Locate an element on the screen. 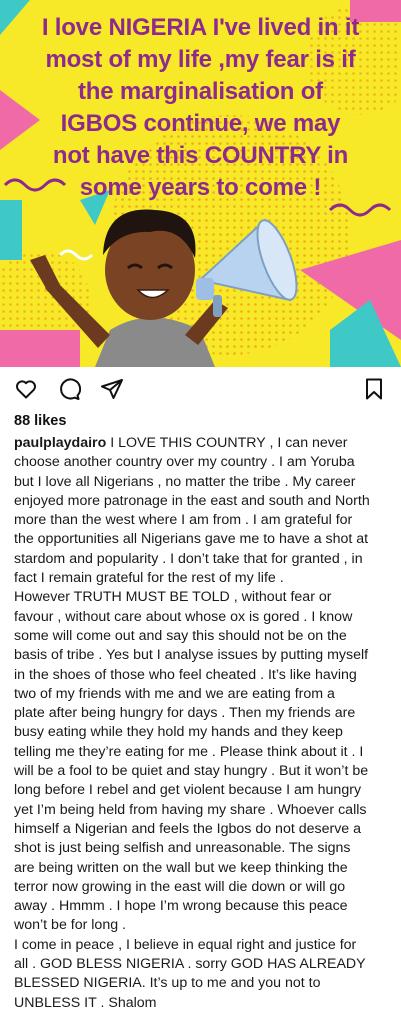 The height and width of the screenshot is (1024, 401). bookmark-icon is located at coordinates (374, 389).